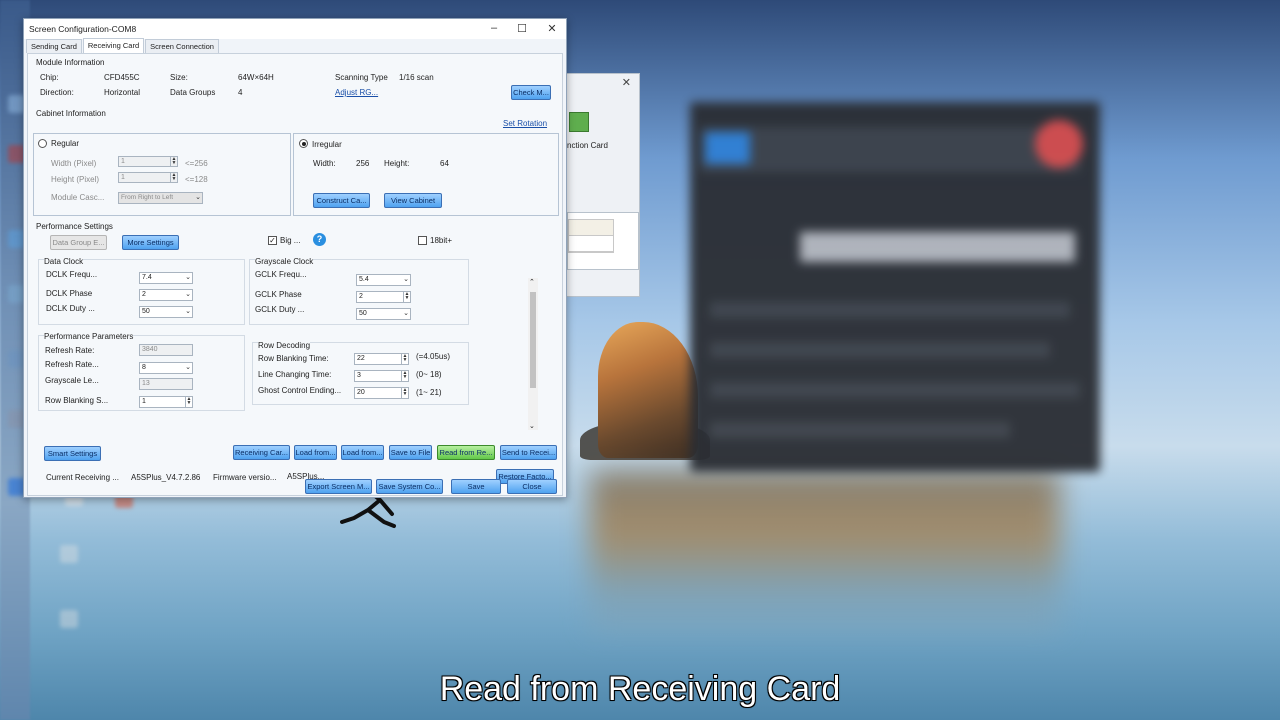 The width and height of the screenshot is (1280, 720). Describe the element at coordinates (295, 29) in the screenshot. I see `title-bar: Screen Configuration-COM8 – ☐ ✕` at that location.